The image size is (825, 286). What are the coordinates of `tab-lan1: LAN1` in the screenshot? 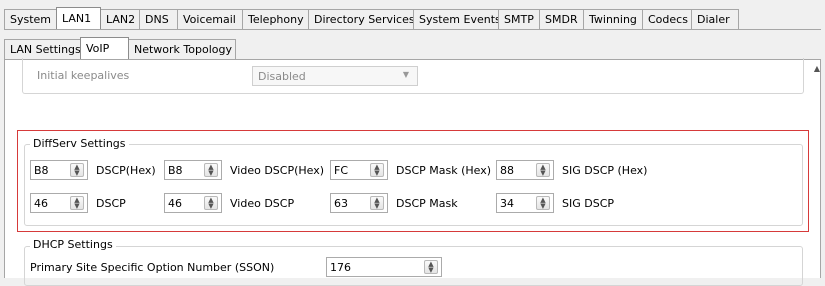 It's located at (78, 18).